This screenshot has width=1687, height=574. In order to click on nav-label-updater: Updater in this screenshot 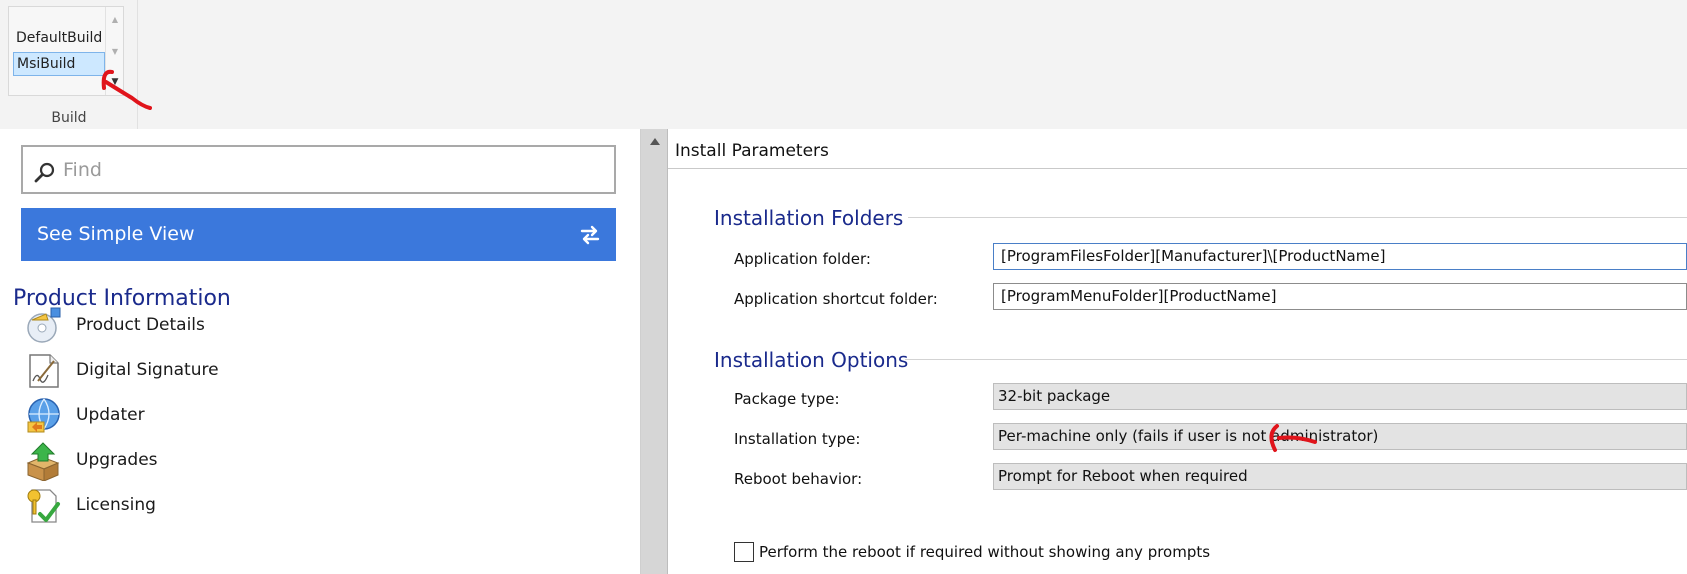, I will do `click(110, 415)`.